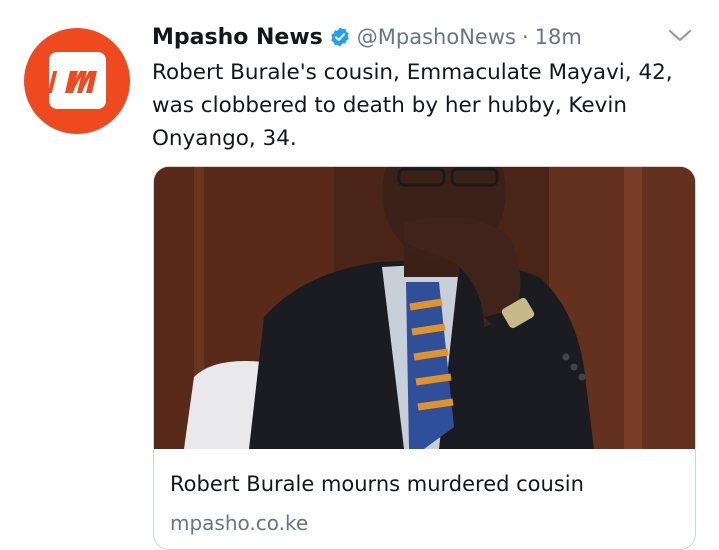  Describe the element at coordinates (237, 37) in the screenshot. I see `display-name: Mpasho News` at that location.